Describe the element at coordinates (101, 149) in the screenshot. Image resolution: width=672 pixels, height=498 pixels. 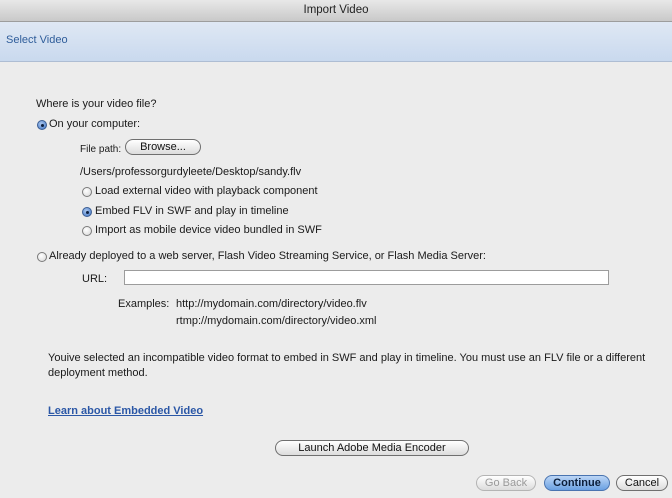
I see `file-path-label: File path:` at that location.